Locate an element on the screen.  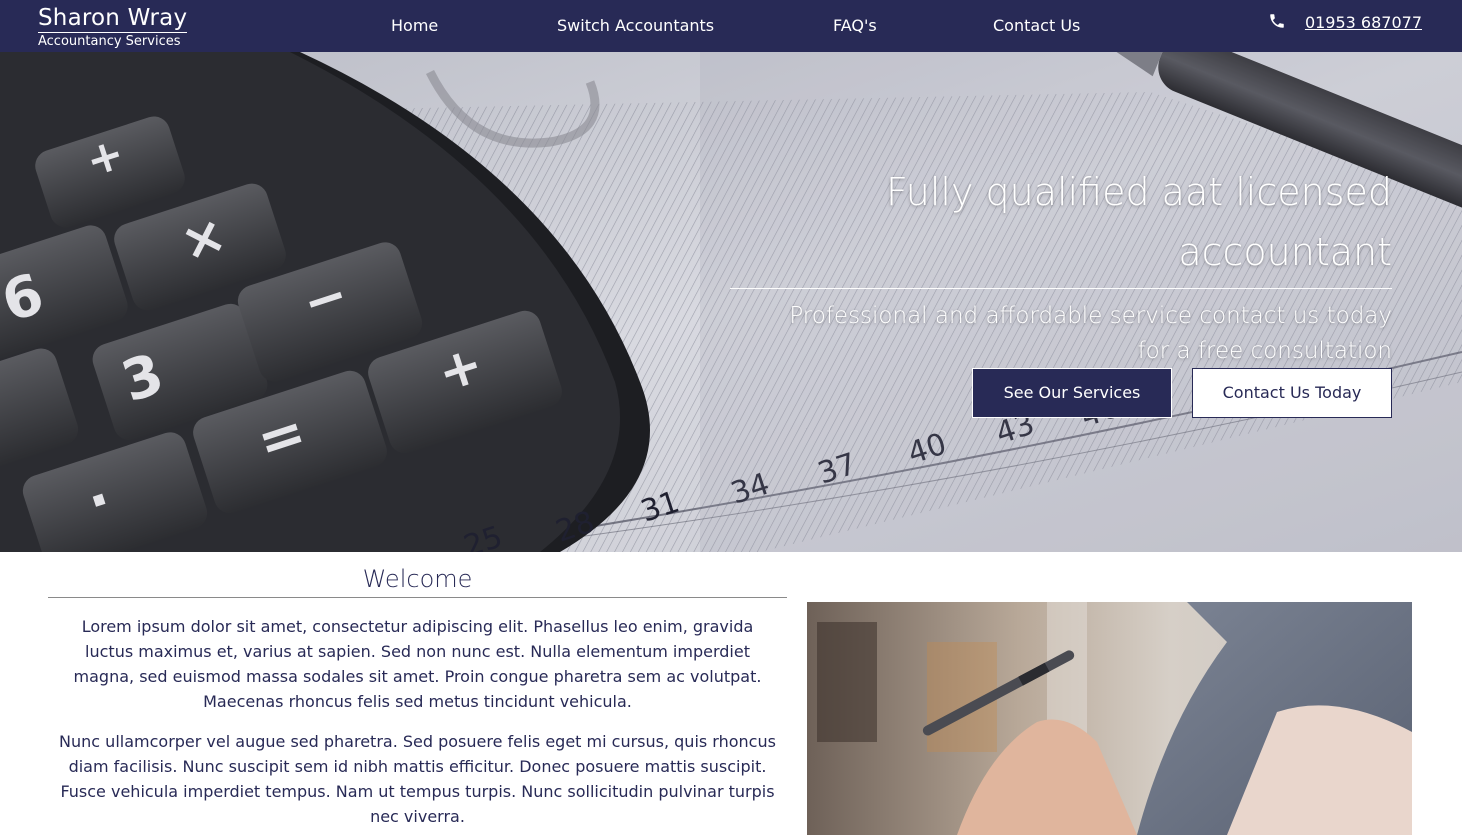
hero-title-line2: accountant is located at coordinates (1285, 252).